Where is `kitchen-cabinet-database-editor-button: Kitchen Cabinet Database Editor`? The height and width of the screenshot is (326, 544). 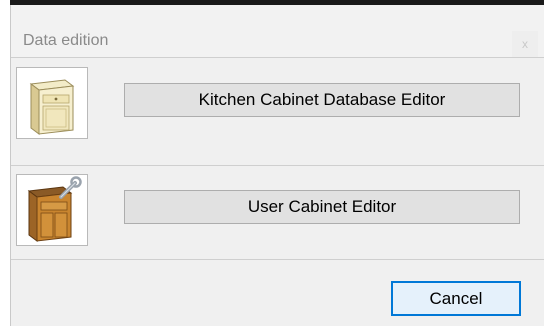
kitchen-cabinet-database-editor-button: Kitchen Cabinet Database Editor is located at coordinates (322, 100).